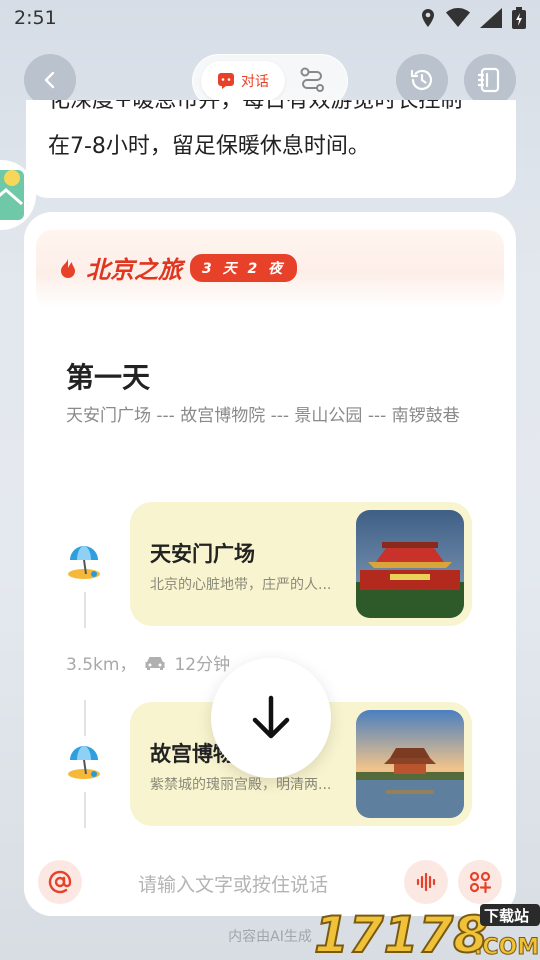  Describe the element at coordinates (506, 916) in the screenshot. I see `watermark-tag: 下载站` at that location.